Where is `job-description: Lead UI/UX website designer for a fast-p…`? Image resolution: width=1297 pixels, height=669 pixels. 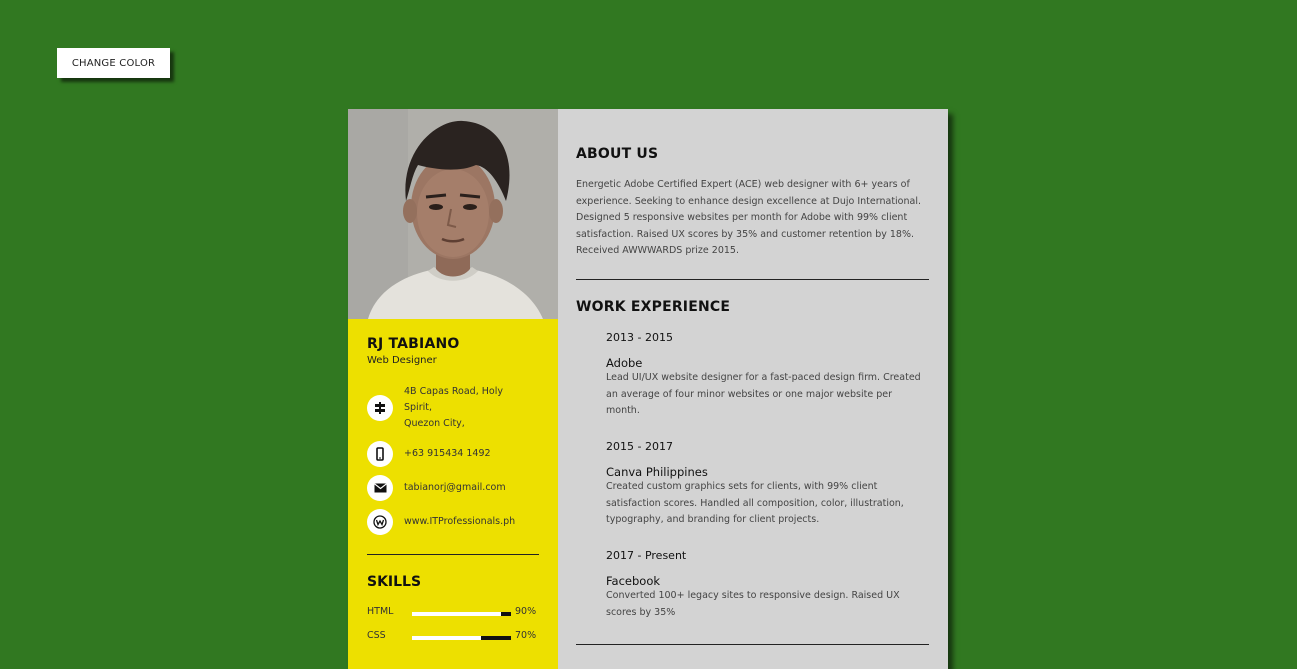
job-description: Lead UI/UX website designer for a fast-p… is located at coordinates (763, 394).